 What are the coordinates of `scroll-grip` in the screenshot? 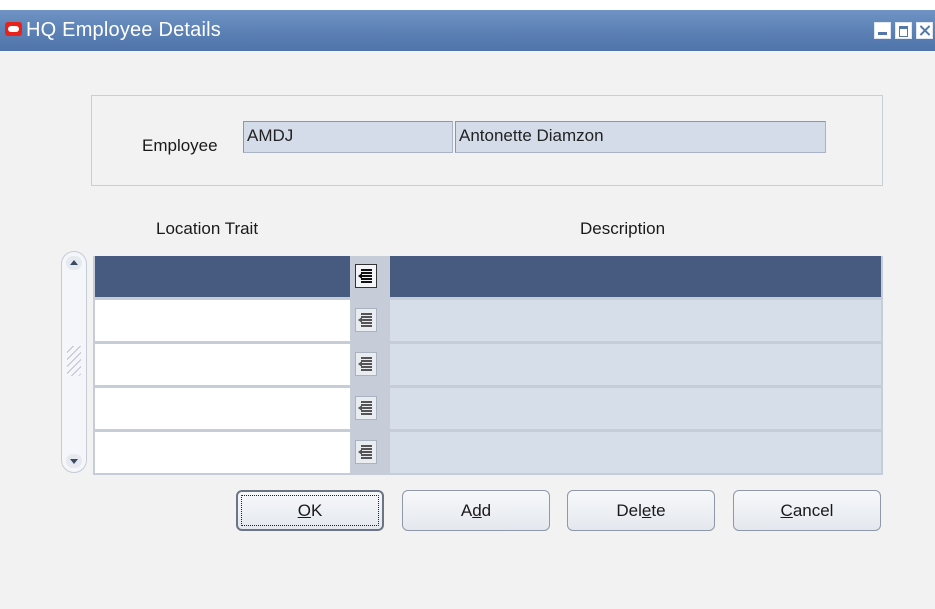 It's located at (74, 361).